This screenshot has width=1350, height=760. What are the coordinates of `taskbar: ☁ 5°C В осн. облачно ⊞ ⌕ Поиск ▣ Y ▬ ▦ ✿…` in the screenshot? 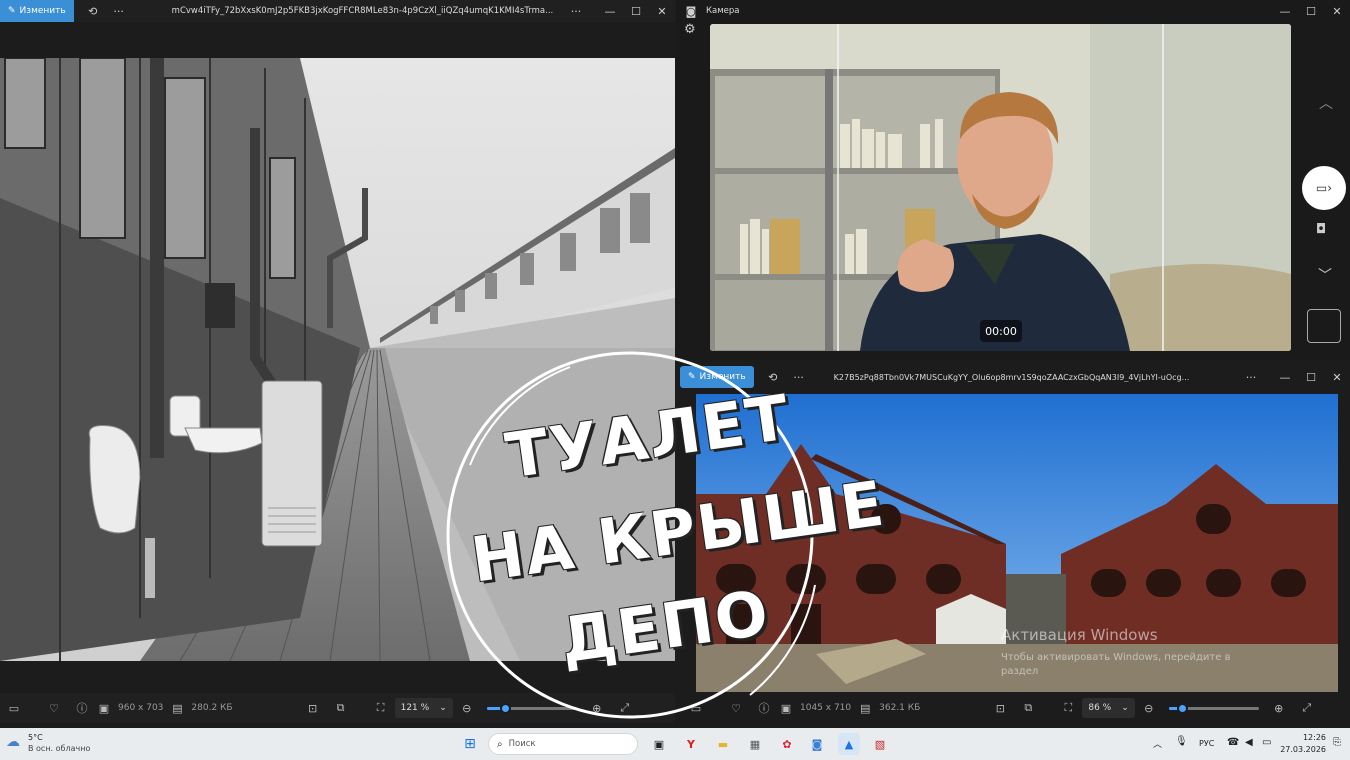 It's located at (675, 744).